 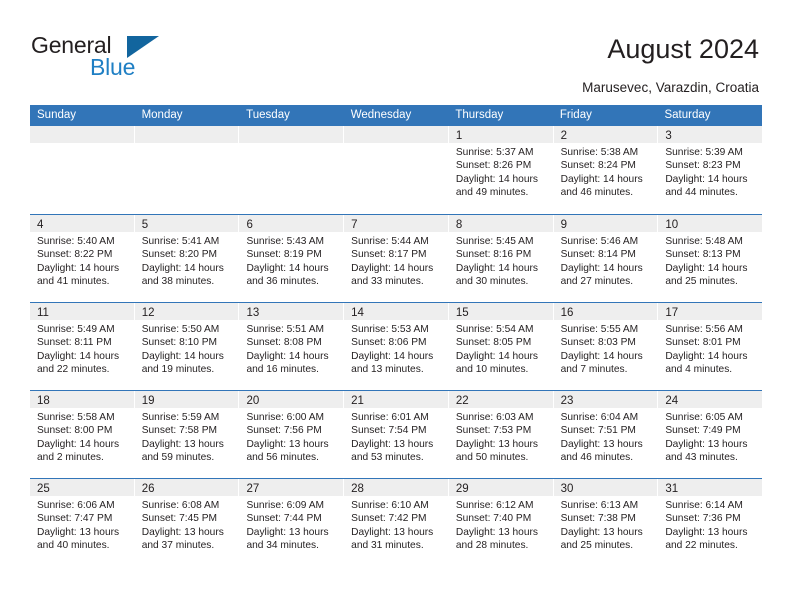 What do you see at coordinates (500, 134) in the screenshot?
I see `day-number-band: 1` at bounding box center [500, 134].